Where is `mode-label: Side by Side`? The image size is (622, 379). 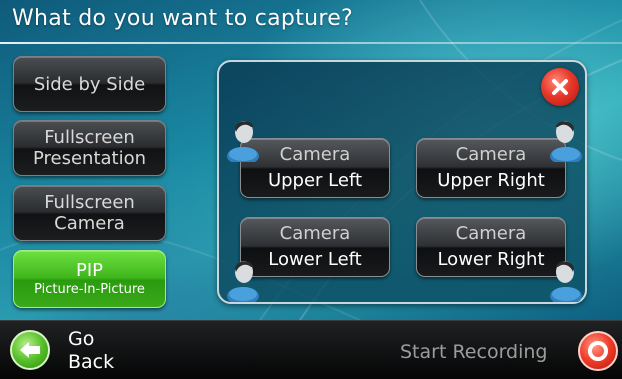 mode-label: Side by Side is located at coordinates (89, 84).